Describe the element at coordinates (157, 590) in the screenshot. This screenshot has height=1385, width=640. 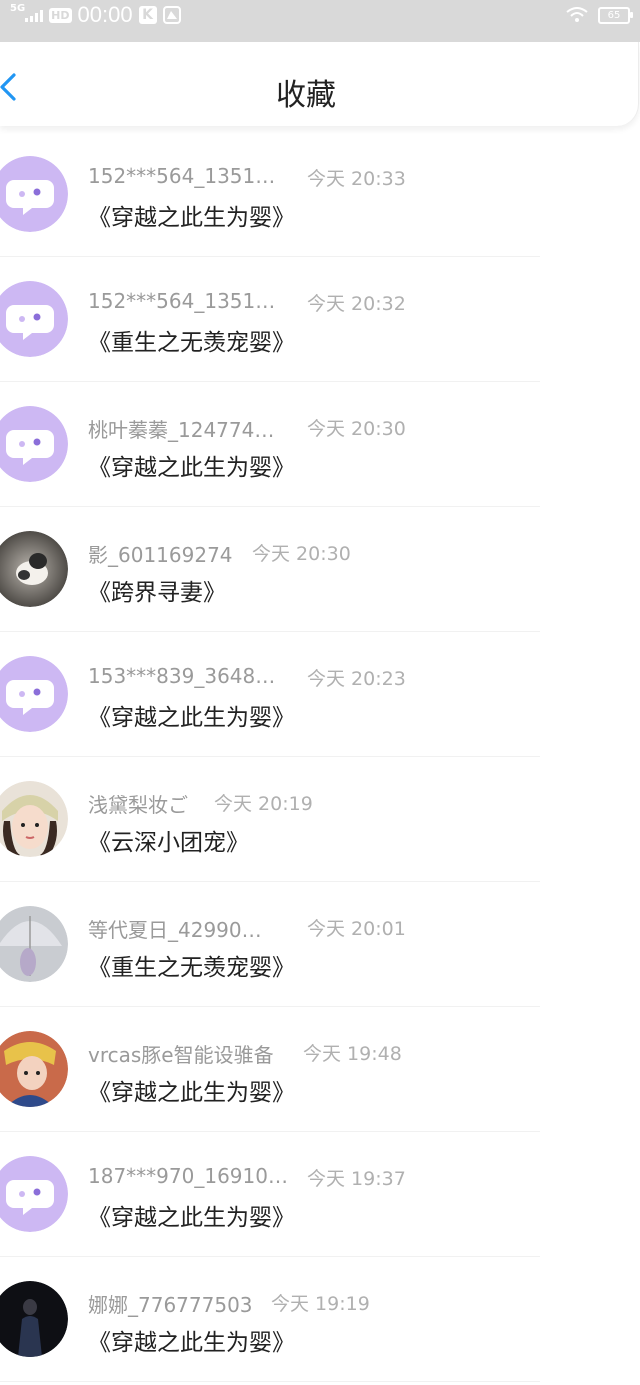
I see `story-title: 《跨界寻妻》` at that location.